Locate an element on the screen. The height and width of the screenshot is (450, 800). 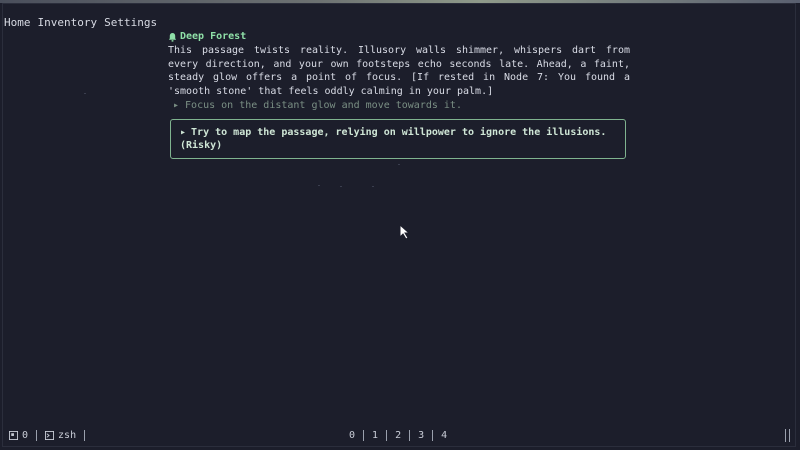
bell-icon is located at coordinates (172, 37).